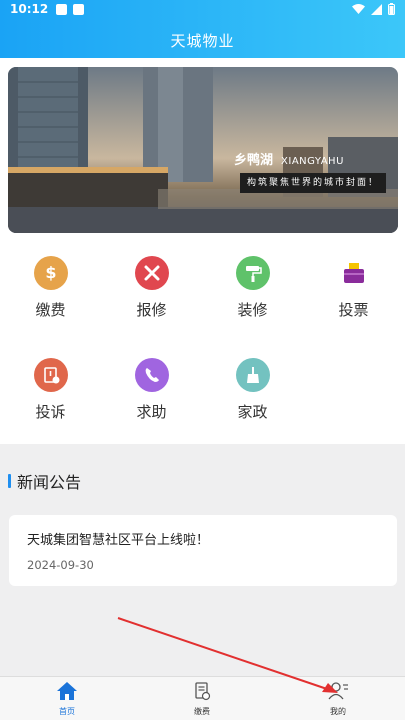  What do you see at coordinates (151, 273) in the screenshot?
I see `repair-tools-icon` at bounding box center [151, 273].